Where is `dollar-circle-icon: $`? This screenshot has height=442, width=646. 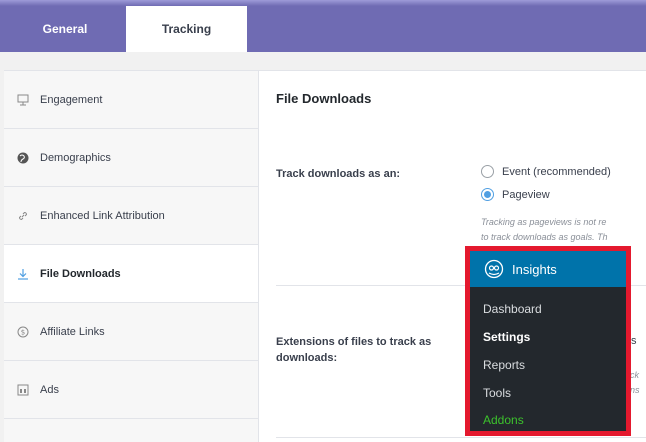 dollar-circle-icon: $ is located at coordinates (23, 332).